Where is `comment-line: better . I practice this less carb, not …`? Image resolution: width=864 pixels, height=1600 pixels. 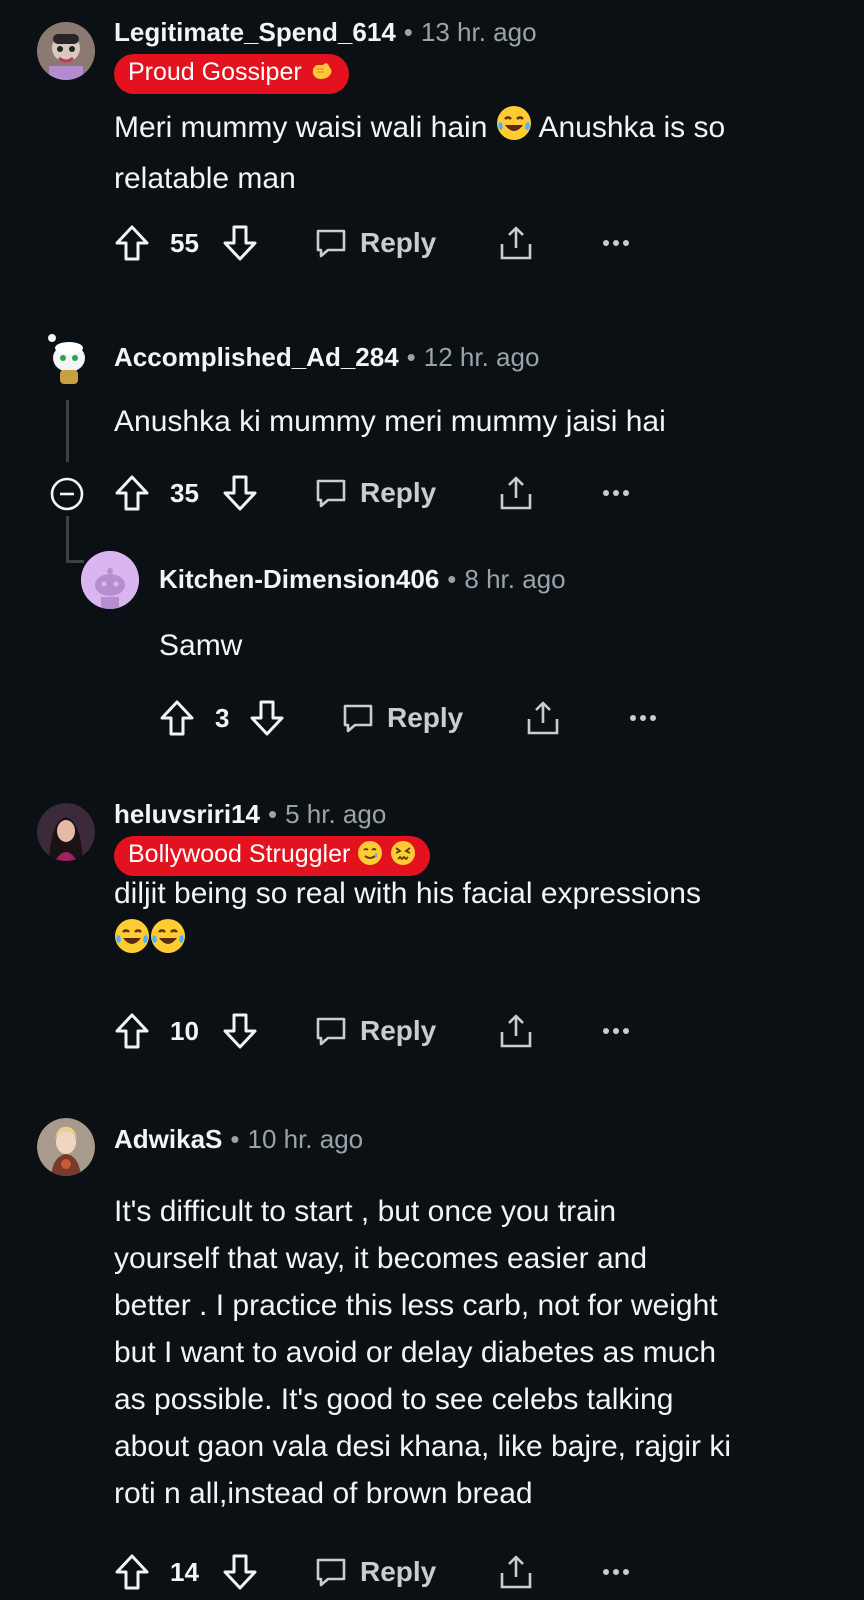 comment-line: better . I practice this less carb, not … is located at coordinates (416, 1305).